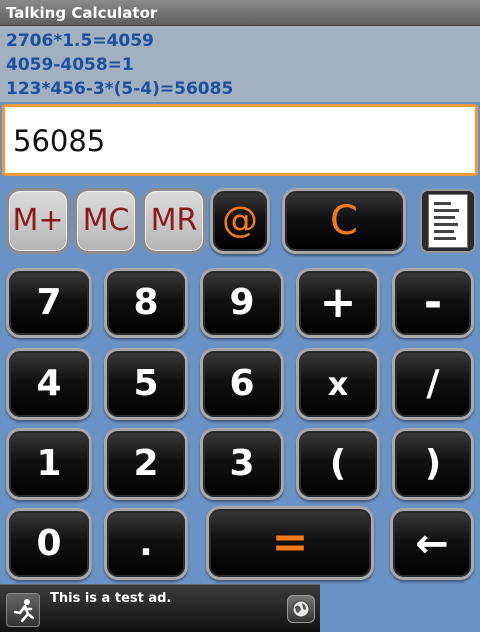  I want to click on digit-2-button: 2, so click(146, 464).